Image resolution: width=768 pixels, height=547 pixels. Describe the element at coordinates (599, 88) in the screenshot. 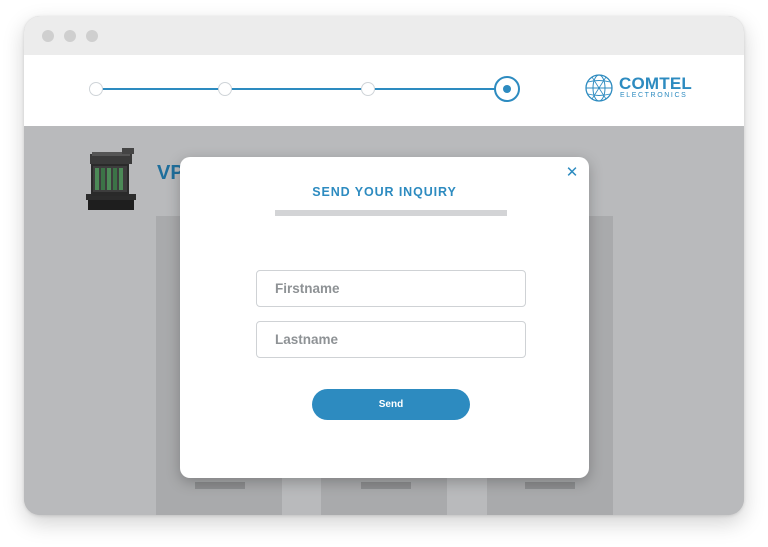

I see `globe-icon` at that location.